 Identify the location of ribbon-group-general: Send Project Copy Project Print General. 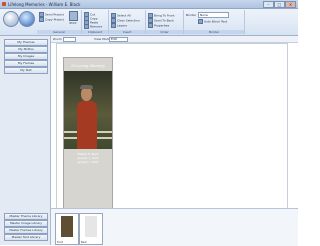
(59, 22).